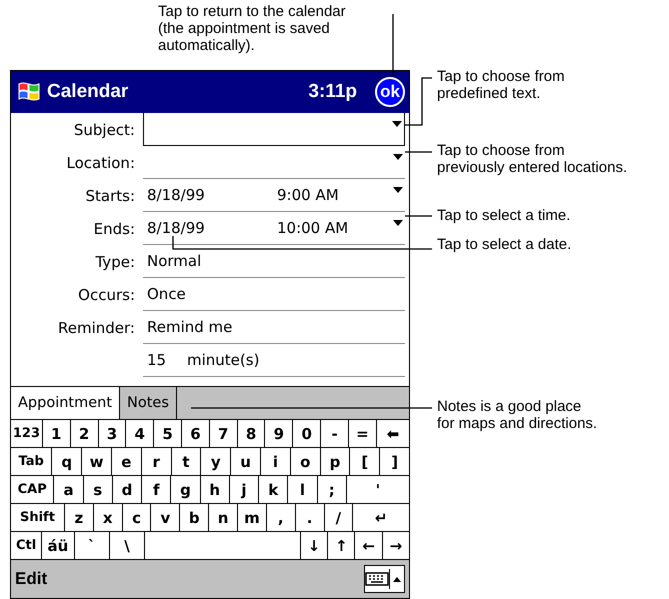 This screenshot has height=599, width=669. I want to click on input-field, so click(274, 129).